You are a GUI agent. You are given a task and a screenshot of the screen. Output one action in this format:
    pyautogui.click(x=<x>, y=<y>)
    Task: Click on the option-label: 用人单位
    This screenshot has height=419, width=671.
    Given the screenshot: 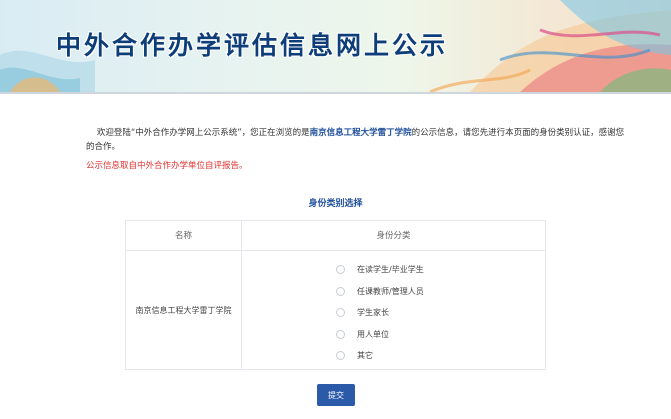 What is the action you would take?
    pyautogui.click(x=373, y=334)
    